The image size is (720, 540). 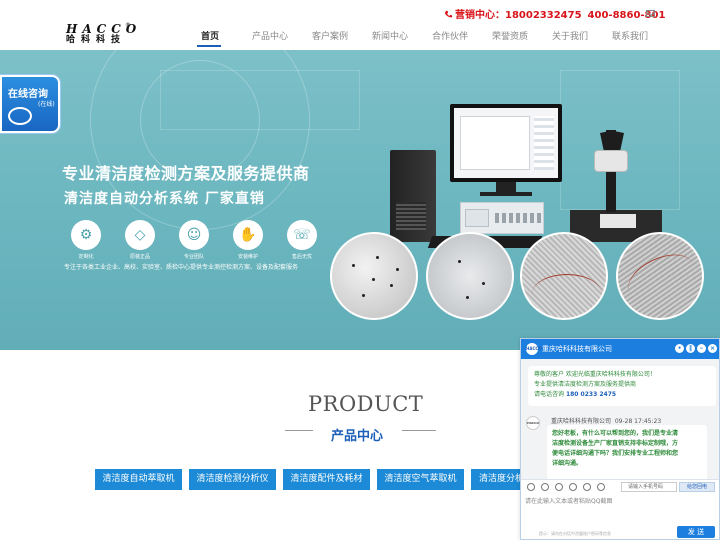 I want to click on category-tab-3: 清洁度配件及耗材, so click(x=326, y=479).